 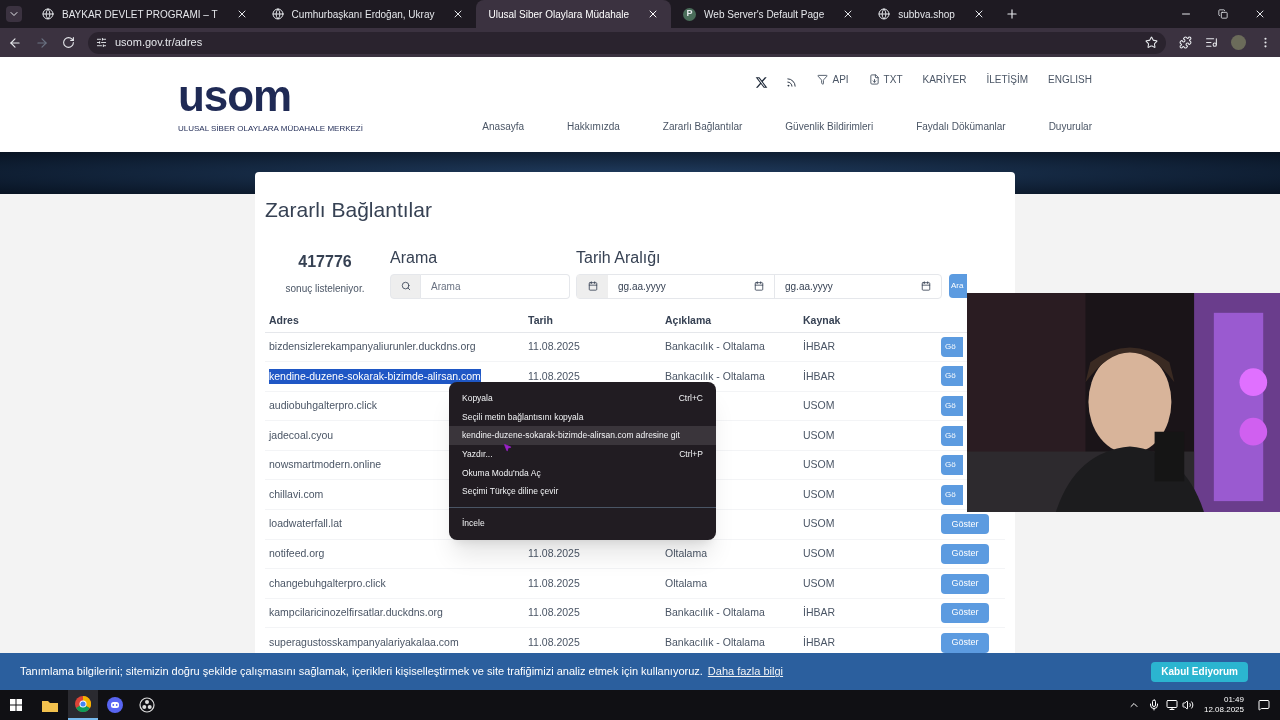 I want to click on table-cell: Bankacılık - Oltalama, so click(x=715, y=613).